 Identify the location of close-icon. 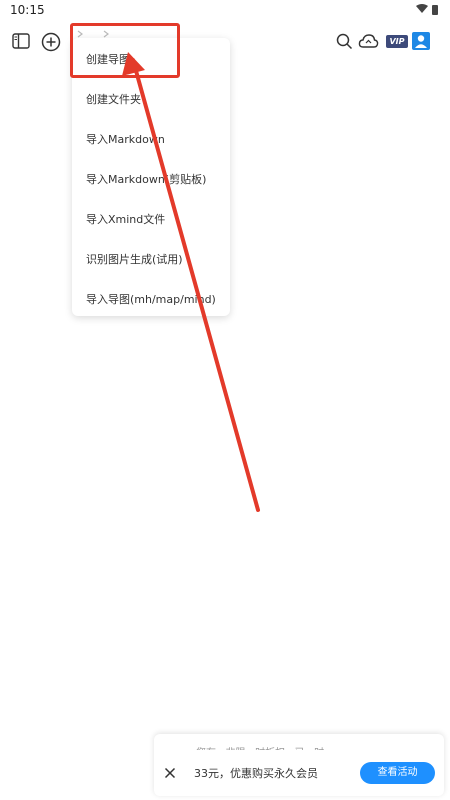
(170, 773).